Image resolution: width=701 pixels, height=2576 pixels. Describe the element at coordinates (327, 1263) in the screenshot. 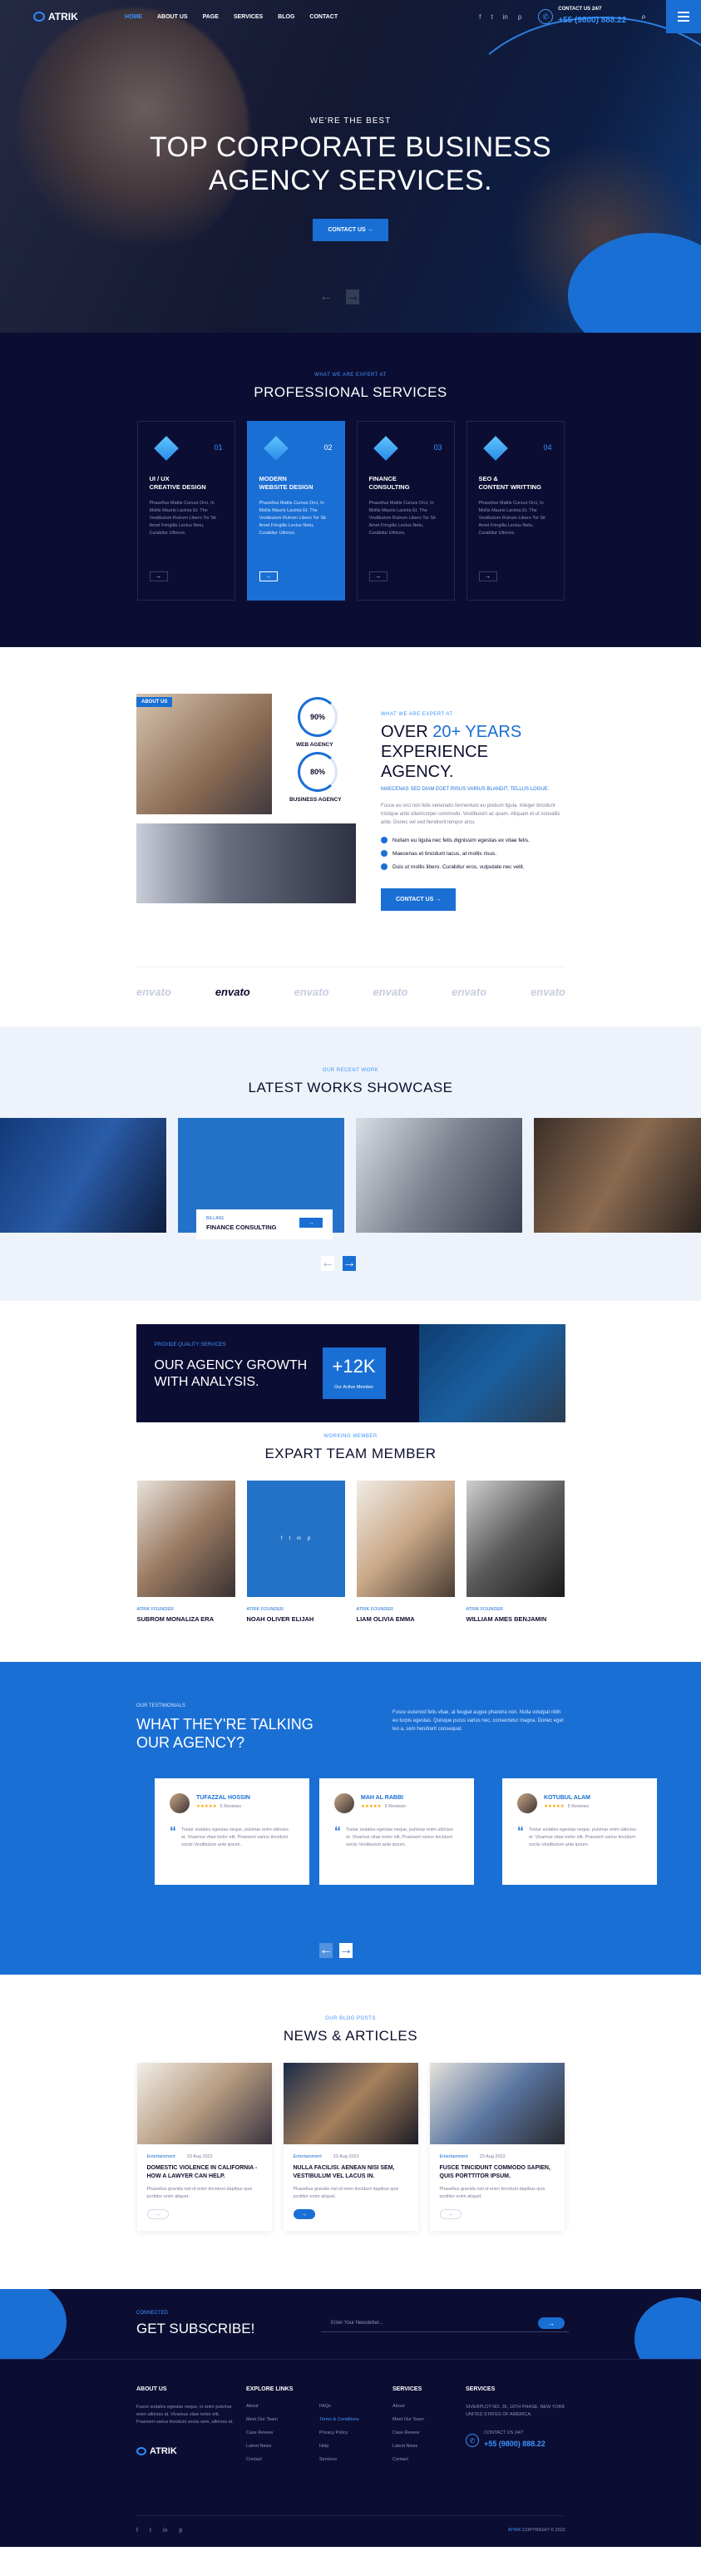

I see `works-prev-button: ←` at that location.